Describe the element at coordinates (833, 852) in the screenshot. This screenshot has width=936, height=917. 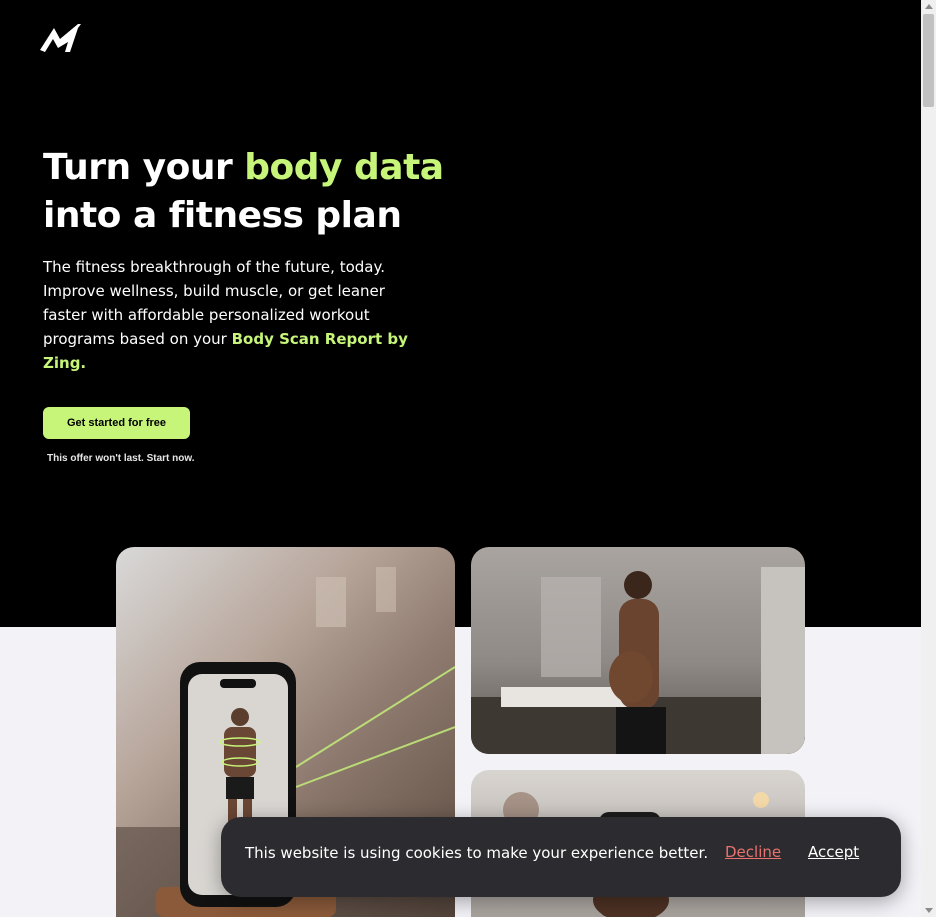
I see `cookie-accept-link: Accept` at that location.